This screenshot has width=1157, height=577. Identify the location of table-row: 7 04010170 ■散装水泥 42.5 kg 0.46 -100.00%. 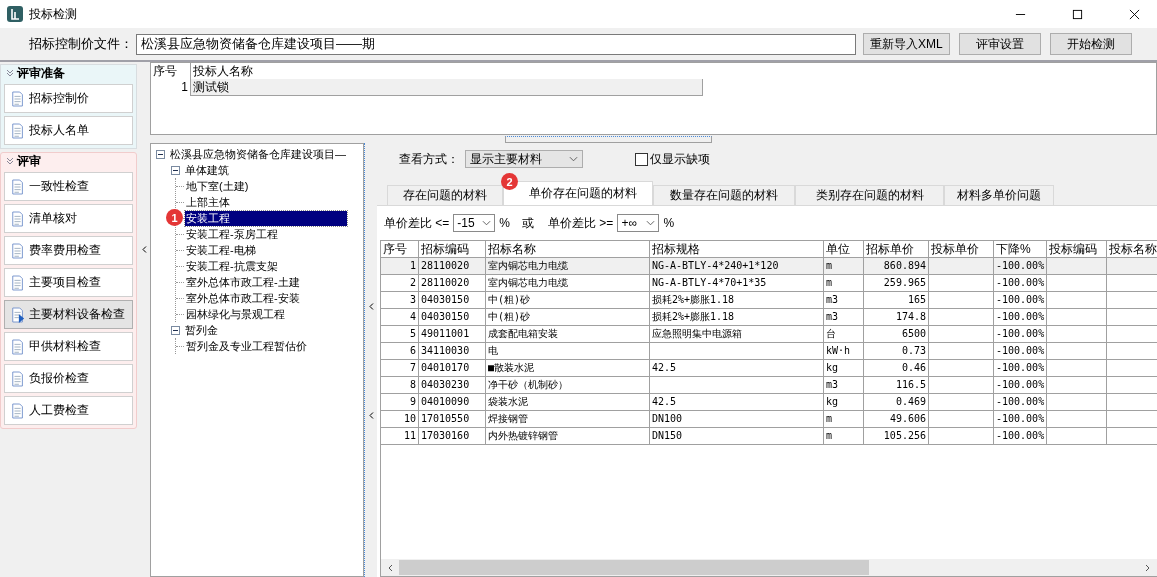
(769, 368).